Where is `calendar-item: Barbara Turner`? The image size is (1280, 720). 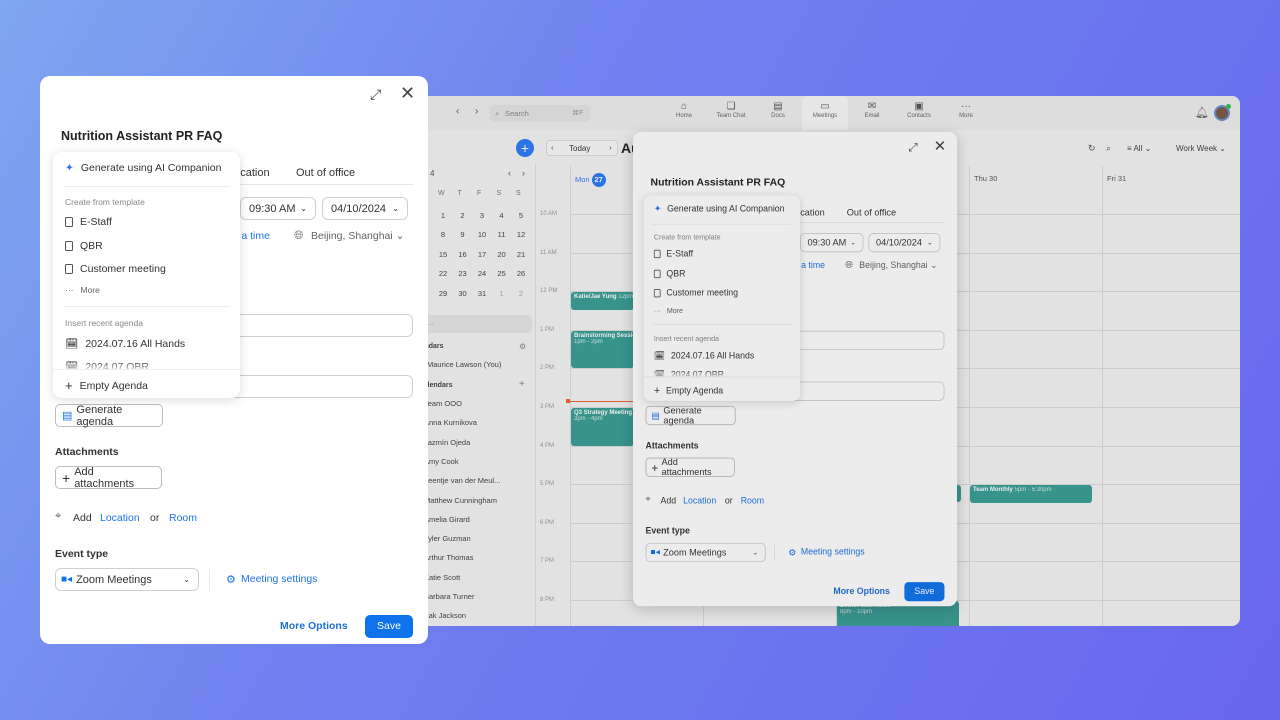
calendar-item: Barbara Turner is located at coordinates (449, 596).